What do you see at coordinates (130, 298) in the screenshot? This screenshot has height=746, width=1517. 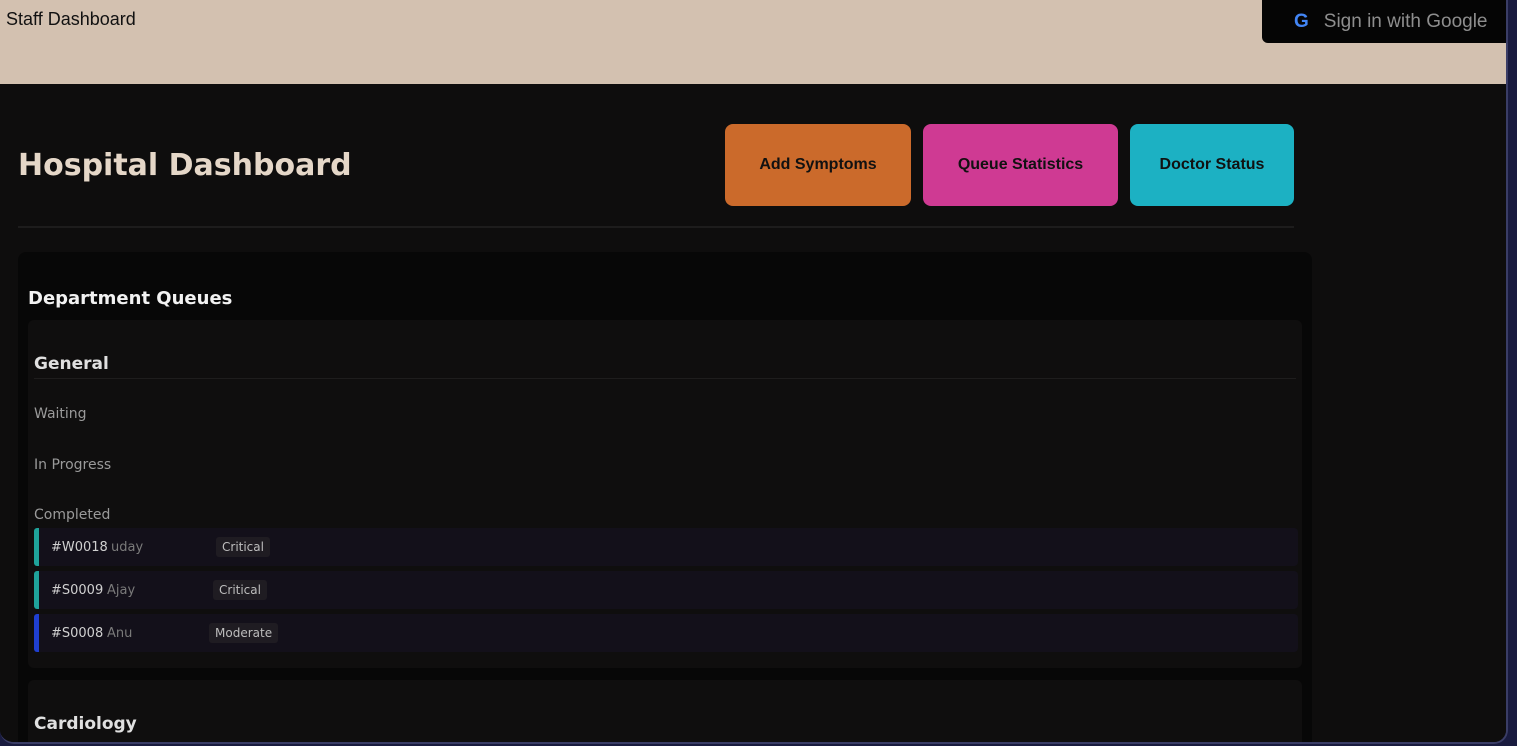 I see `department-queues-title: Department Queues` at bounding box center [130, 298].